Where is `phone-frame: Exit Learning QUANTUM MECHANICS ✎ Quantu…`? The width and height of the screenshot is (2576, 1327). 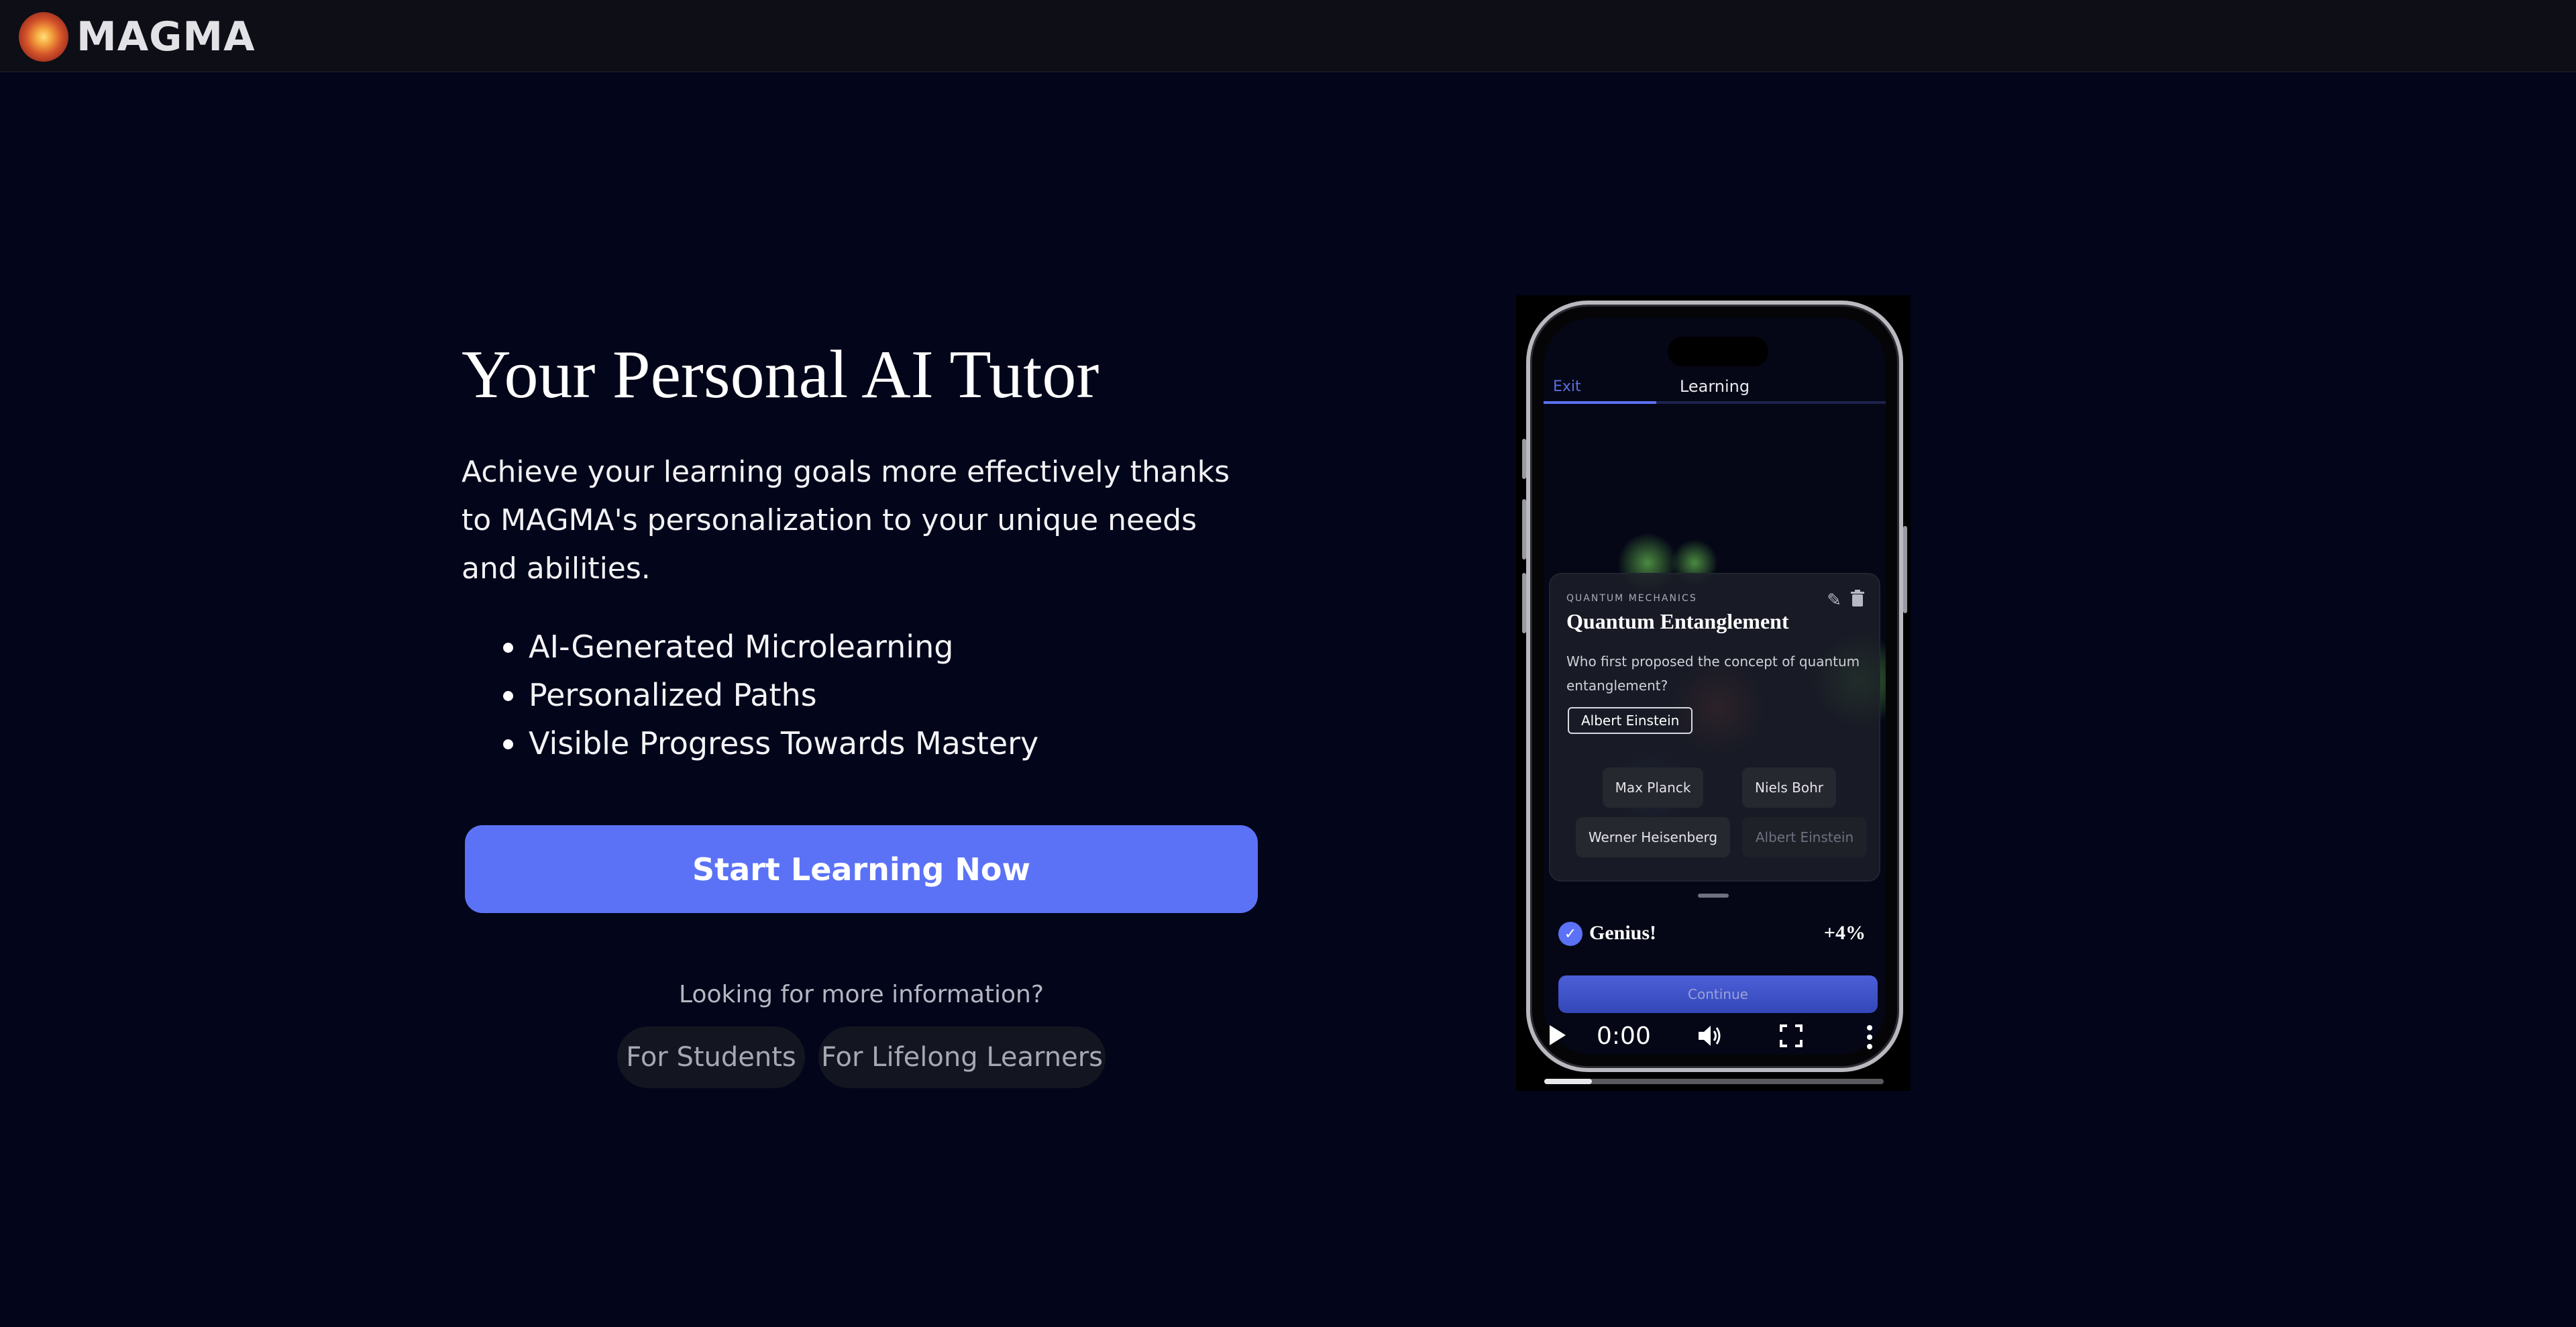 phone-frame: Exit Learning QUANTUM MECHANICS ✎ Quantu… is located at coordinates (1714, 686).